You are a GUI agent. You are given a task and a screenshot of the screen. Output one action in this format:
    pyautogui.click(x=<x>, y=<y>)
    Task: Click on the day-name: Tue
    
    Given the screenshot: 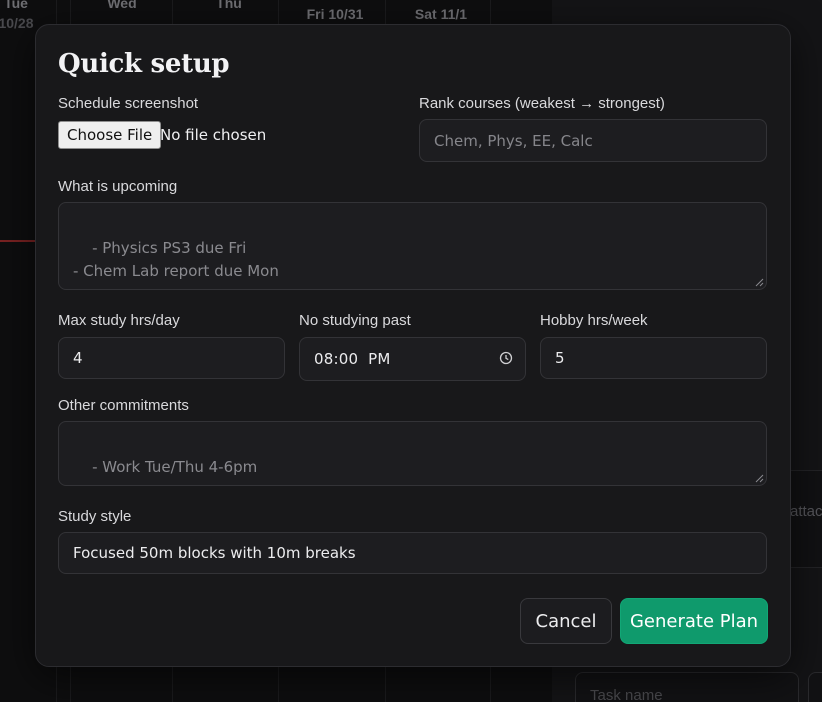 What is the action you would take?
    pyautogui.click(x=16, y=5)
    